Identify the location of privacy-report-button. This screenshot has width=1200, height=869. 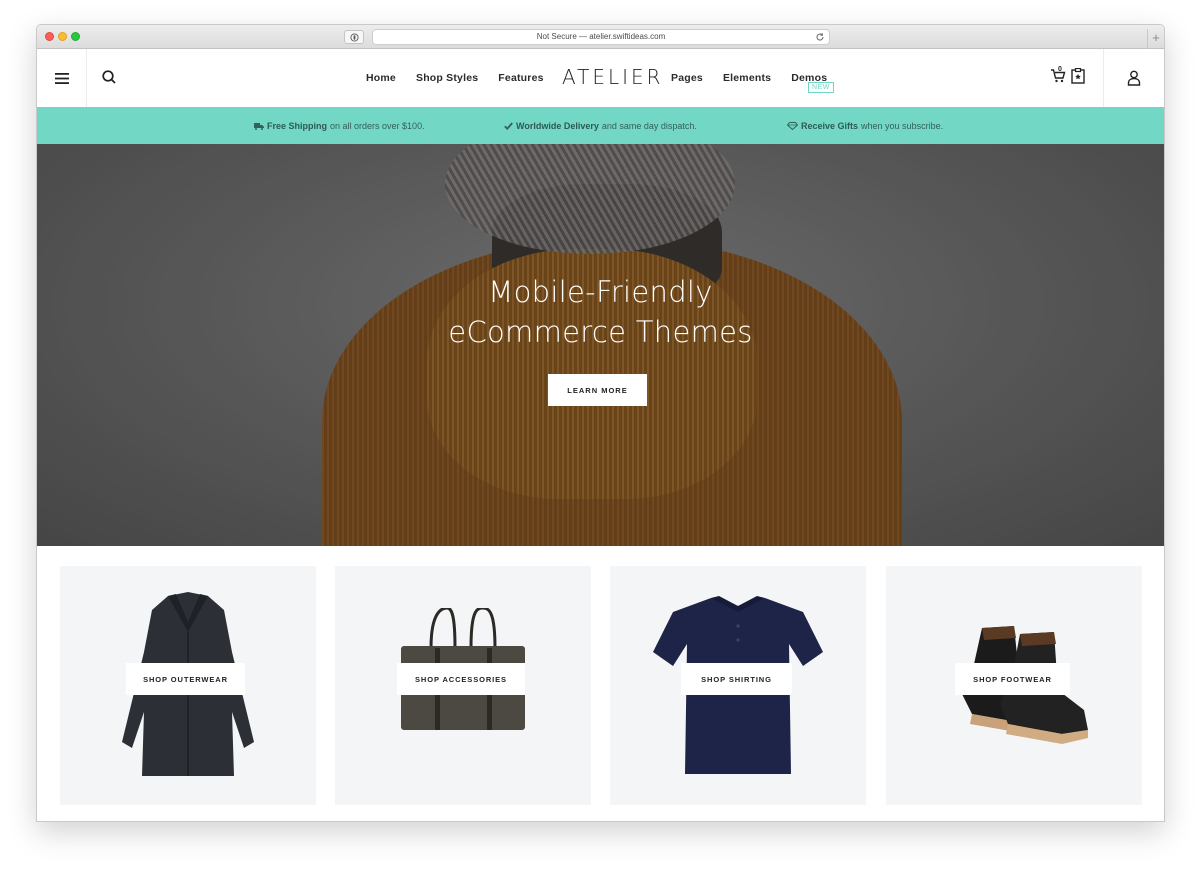
(354, 37).